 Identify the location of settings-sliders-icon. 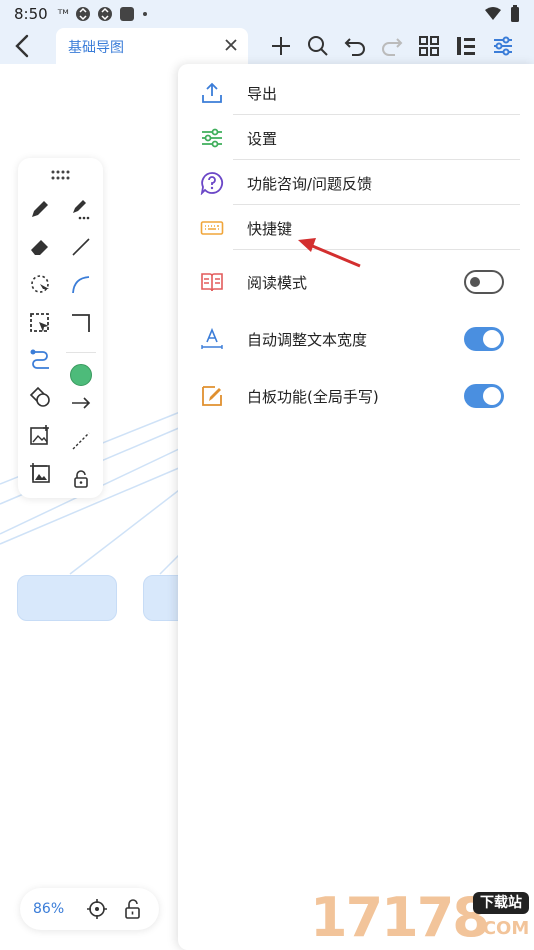
(502, 46).